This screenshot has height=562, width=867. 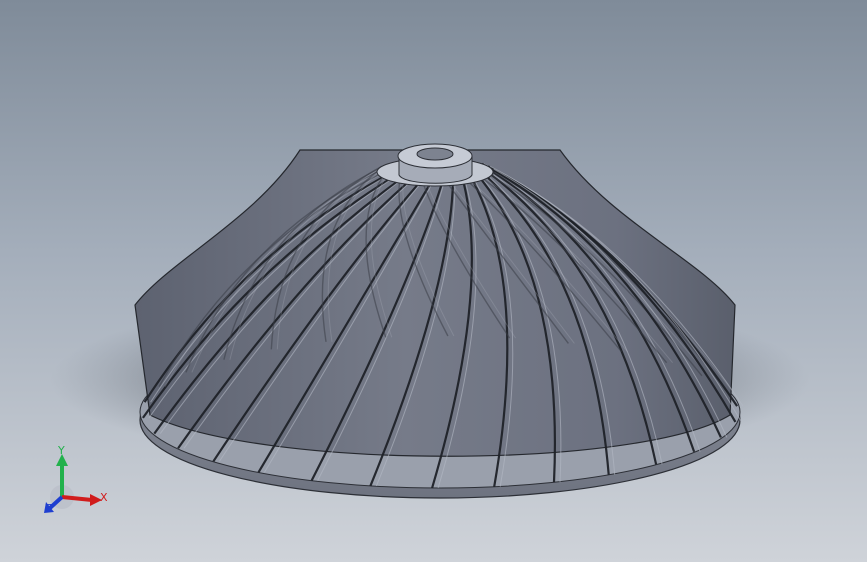 I want to click on hub-bore, so click(x=435, y=154).